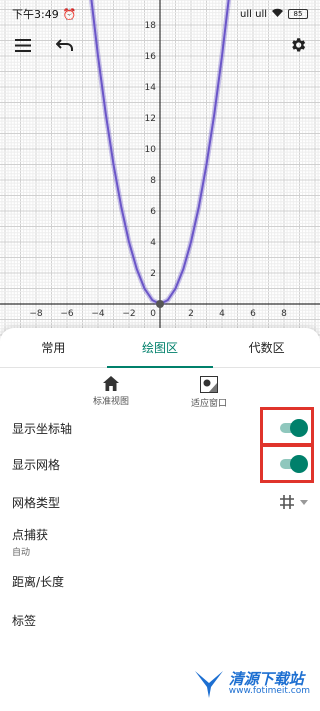  I want to click on x-tick-label: 6, so click(253, 314).